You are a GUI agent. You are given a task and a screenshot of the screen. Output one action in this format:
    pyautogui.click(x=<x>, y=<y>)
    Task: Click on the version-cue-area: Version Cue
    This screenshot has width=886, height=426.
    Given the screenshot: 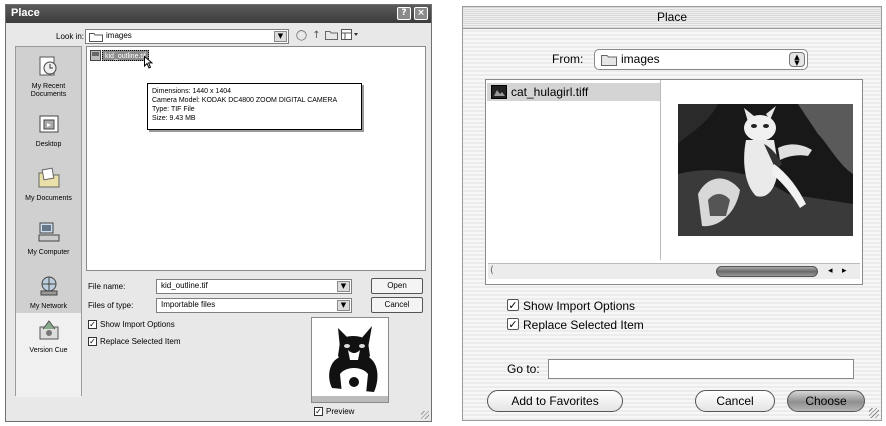 What is the action you would take?
    pyautogui.click(x=48, y=355)
    